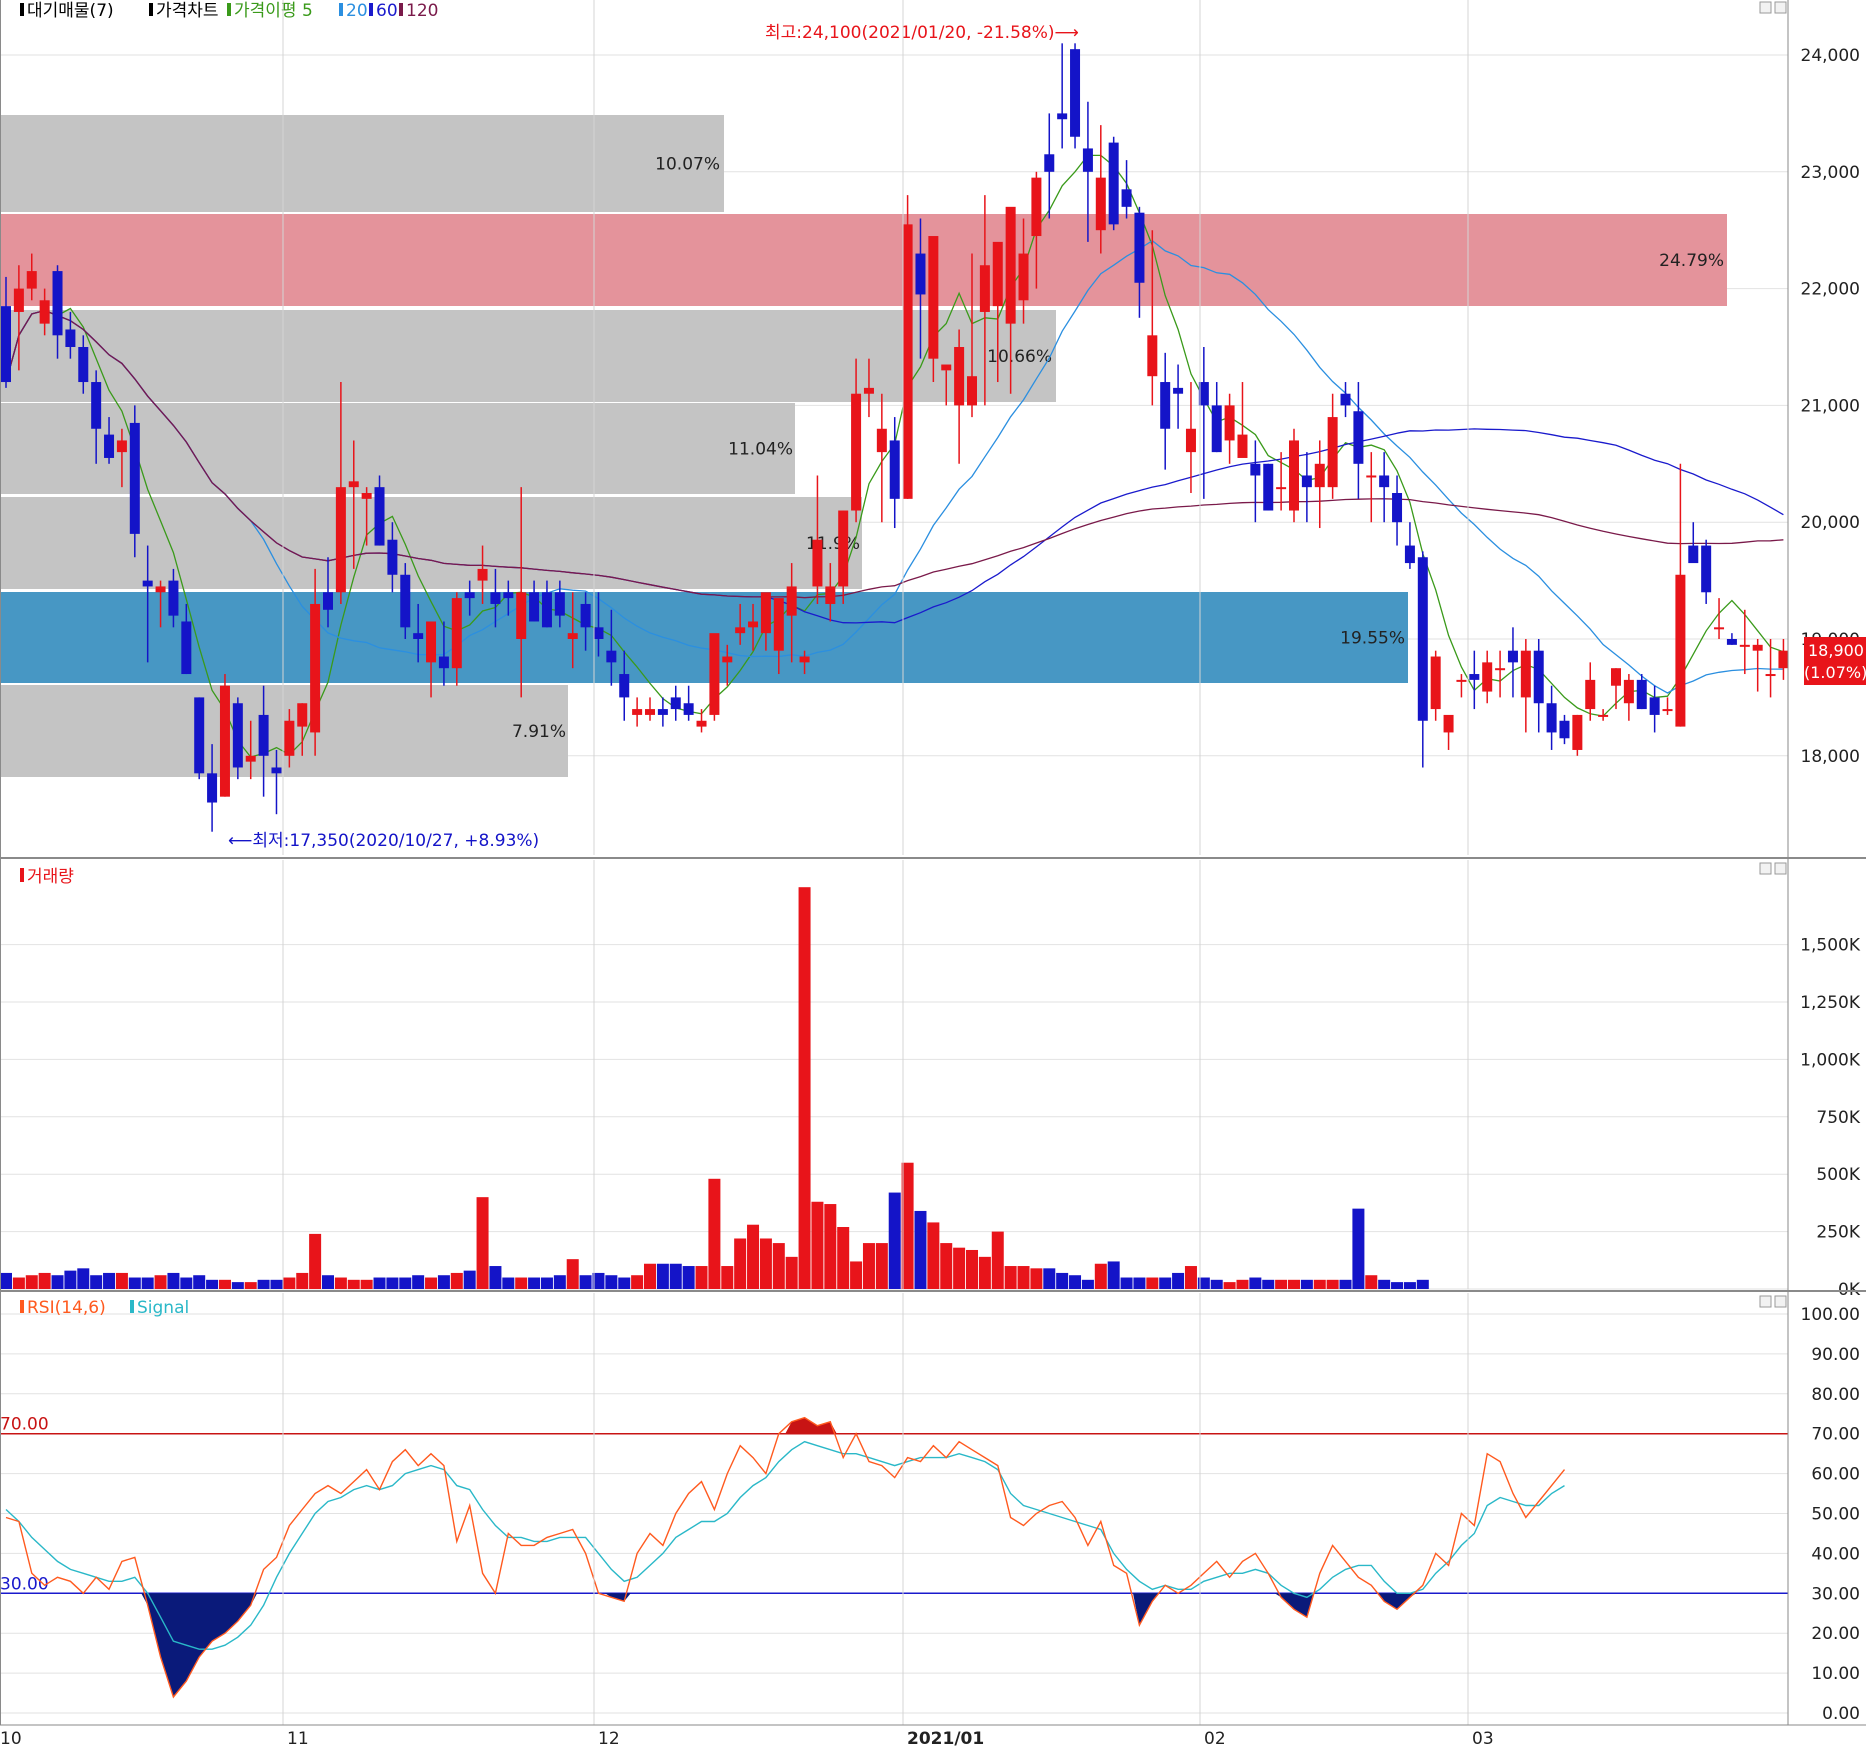  What do you see at coordinates (1835, 1395) in the screenshot?
I see `rsi-tick-label: 80.00` at bounding box center [1835, 1395].